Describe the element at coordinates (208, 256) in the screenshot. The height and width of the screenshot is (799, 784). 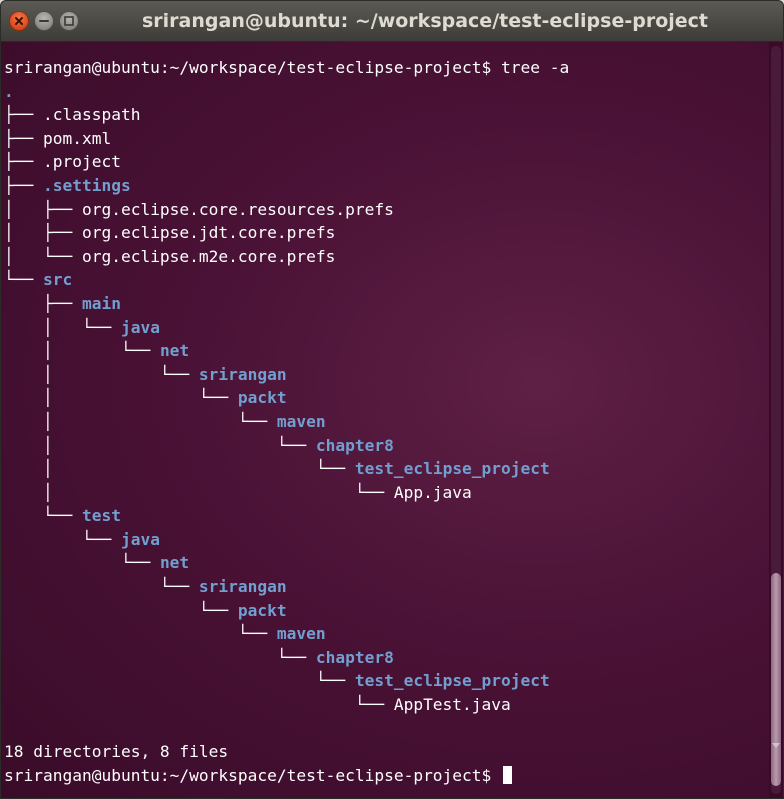
I see `line-text: org.eclipse.m2e.core.prefs` at that location.